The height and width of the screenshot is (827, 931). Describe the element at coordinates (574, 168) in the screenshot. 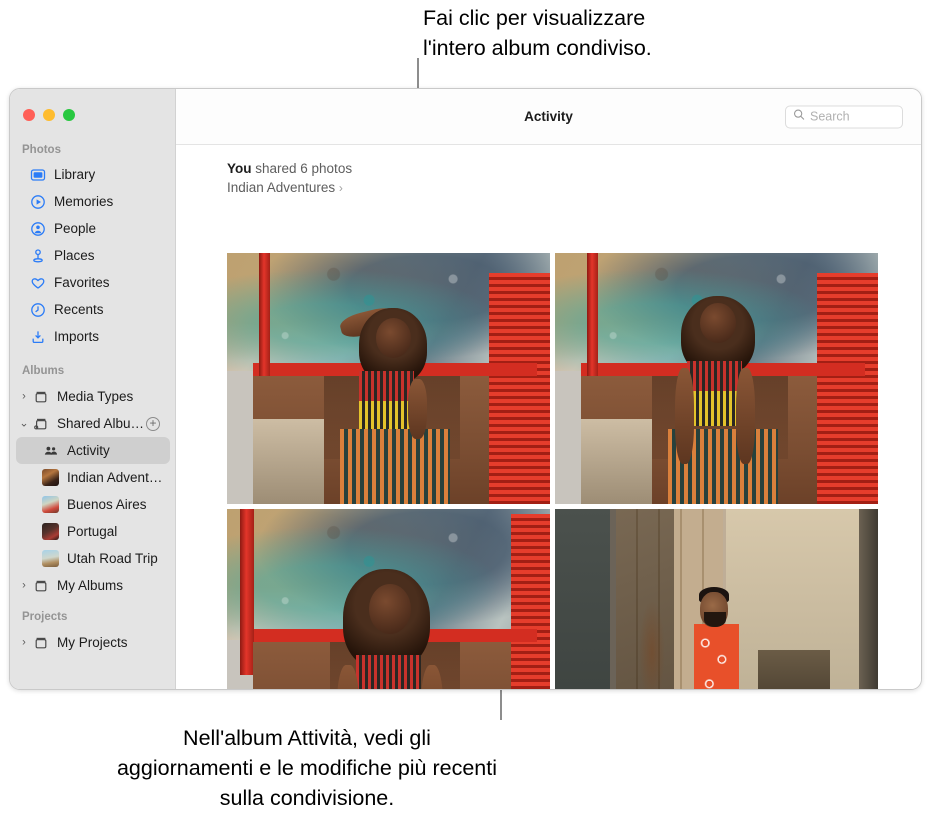

I see `activity-share-line: You shared 6 photos` at that location.